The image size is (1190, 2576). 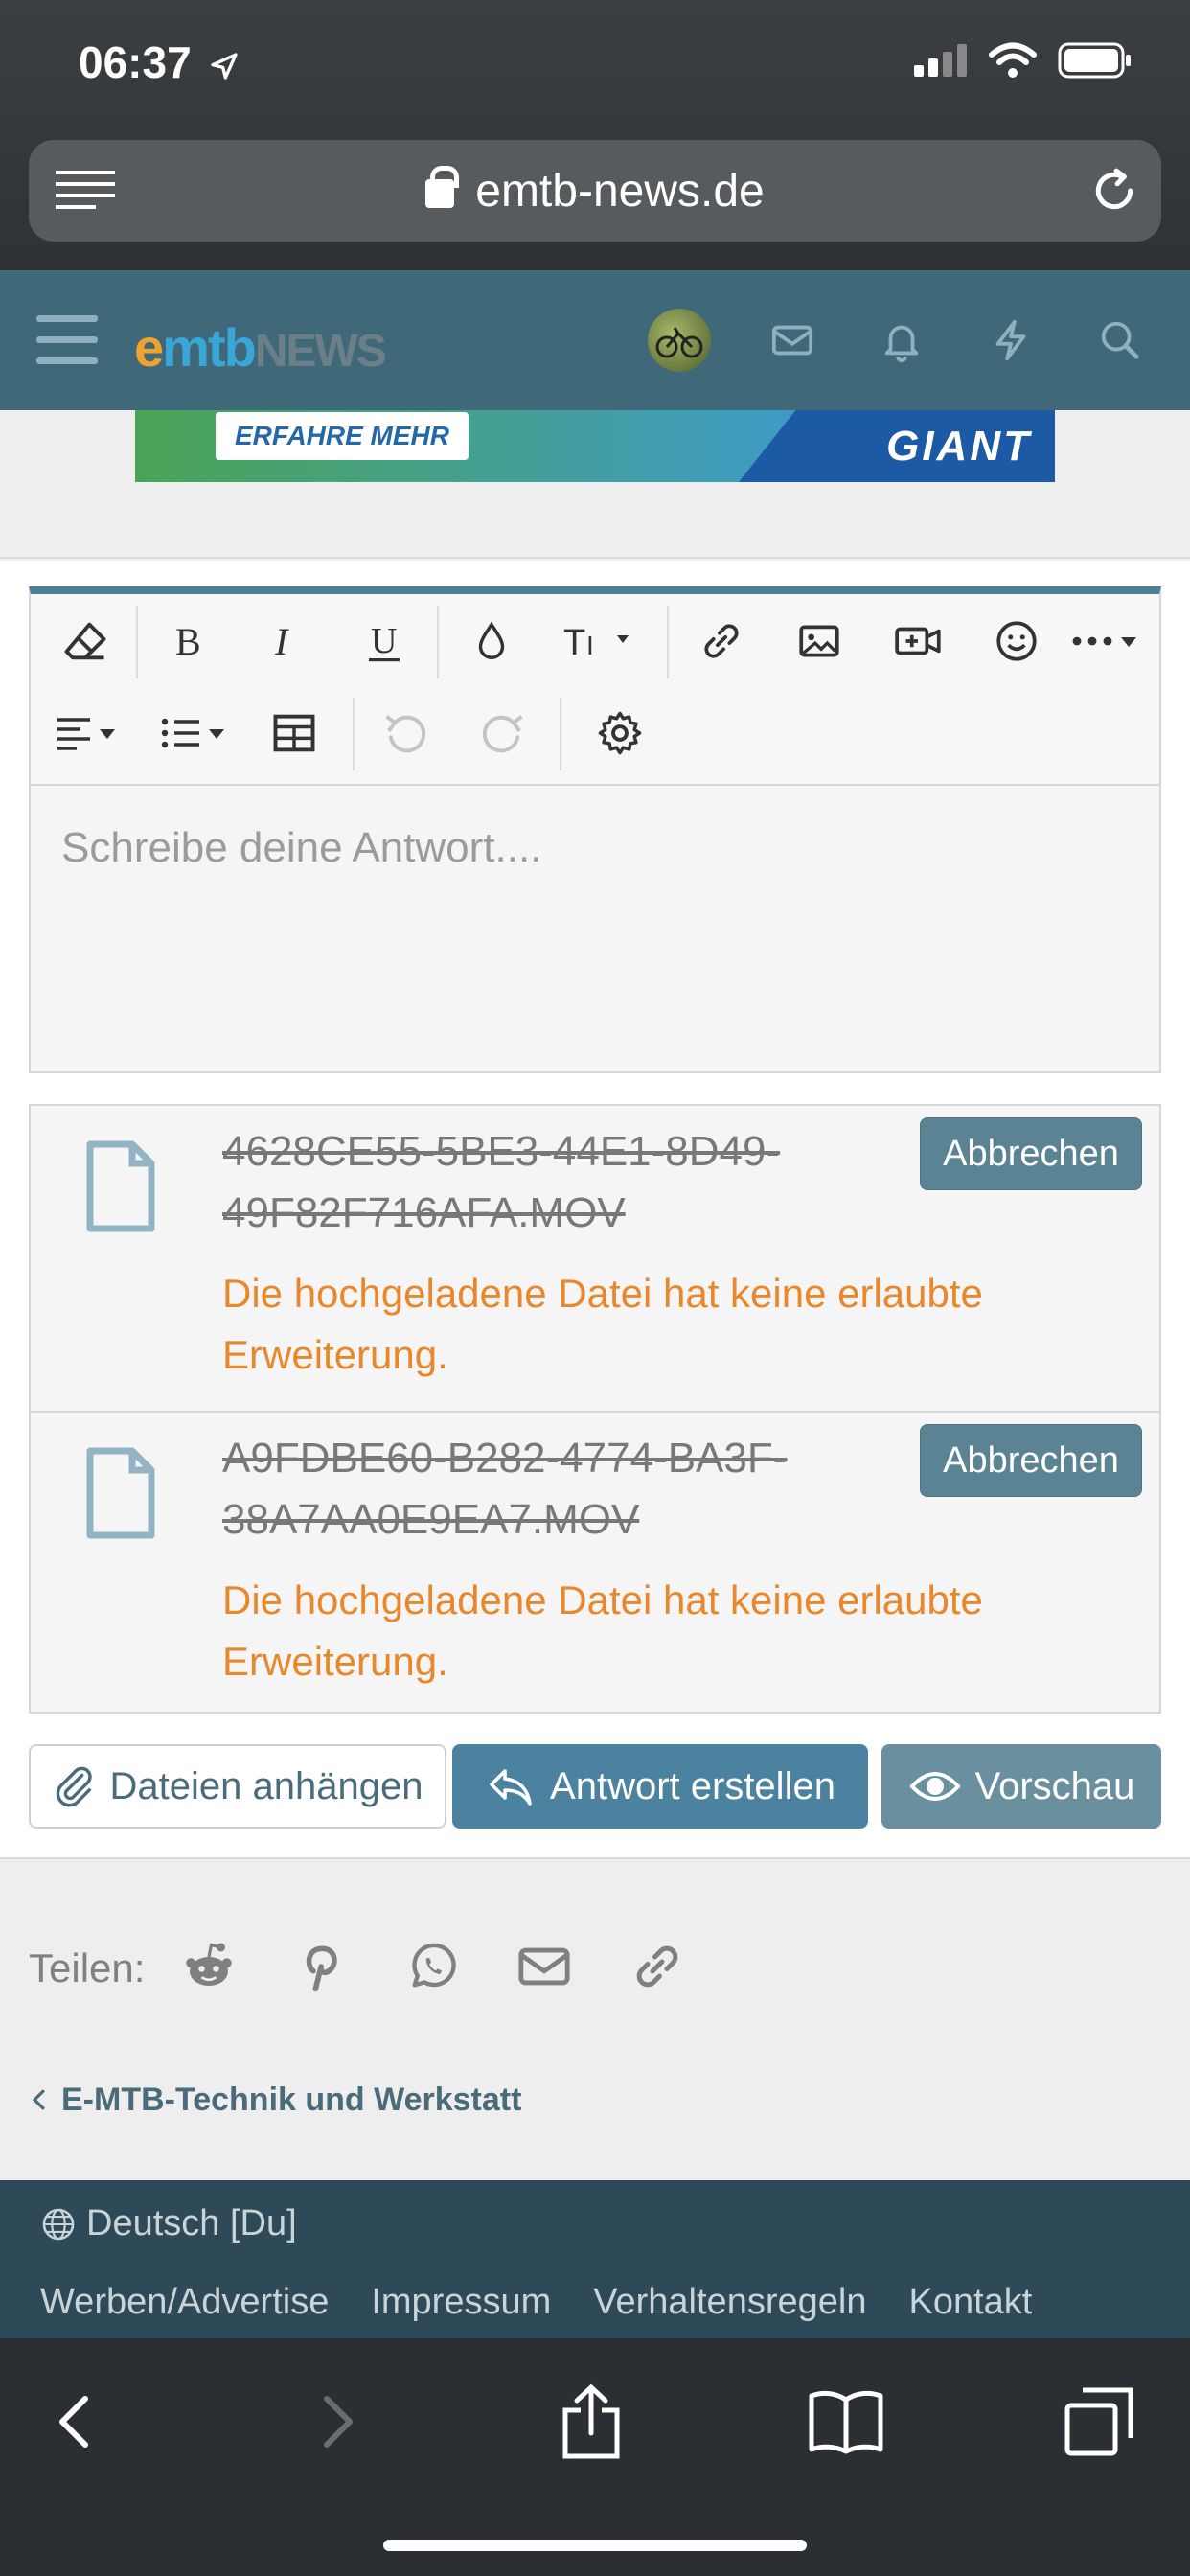 I want to click on insert-image-button, so click(x=819, y=641).